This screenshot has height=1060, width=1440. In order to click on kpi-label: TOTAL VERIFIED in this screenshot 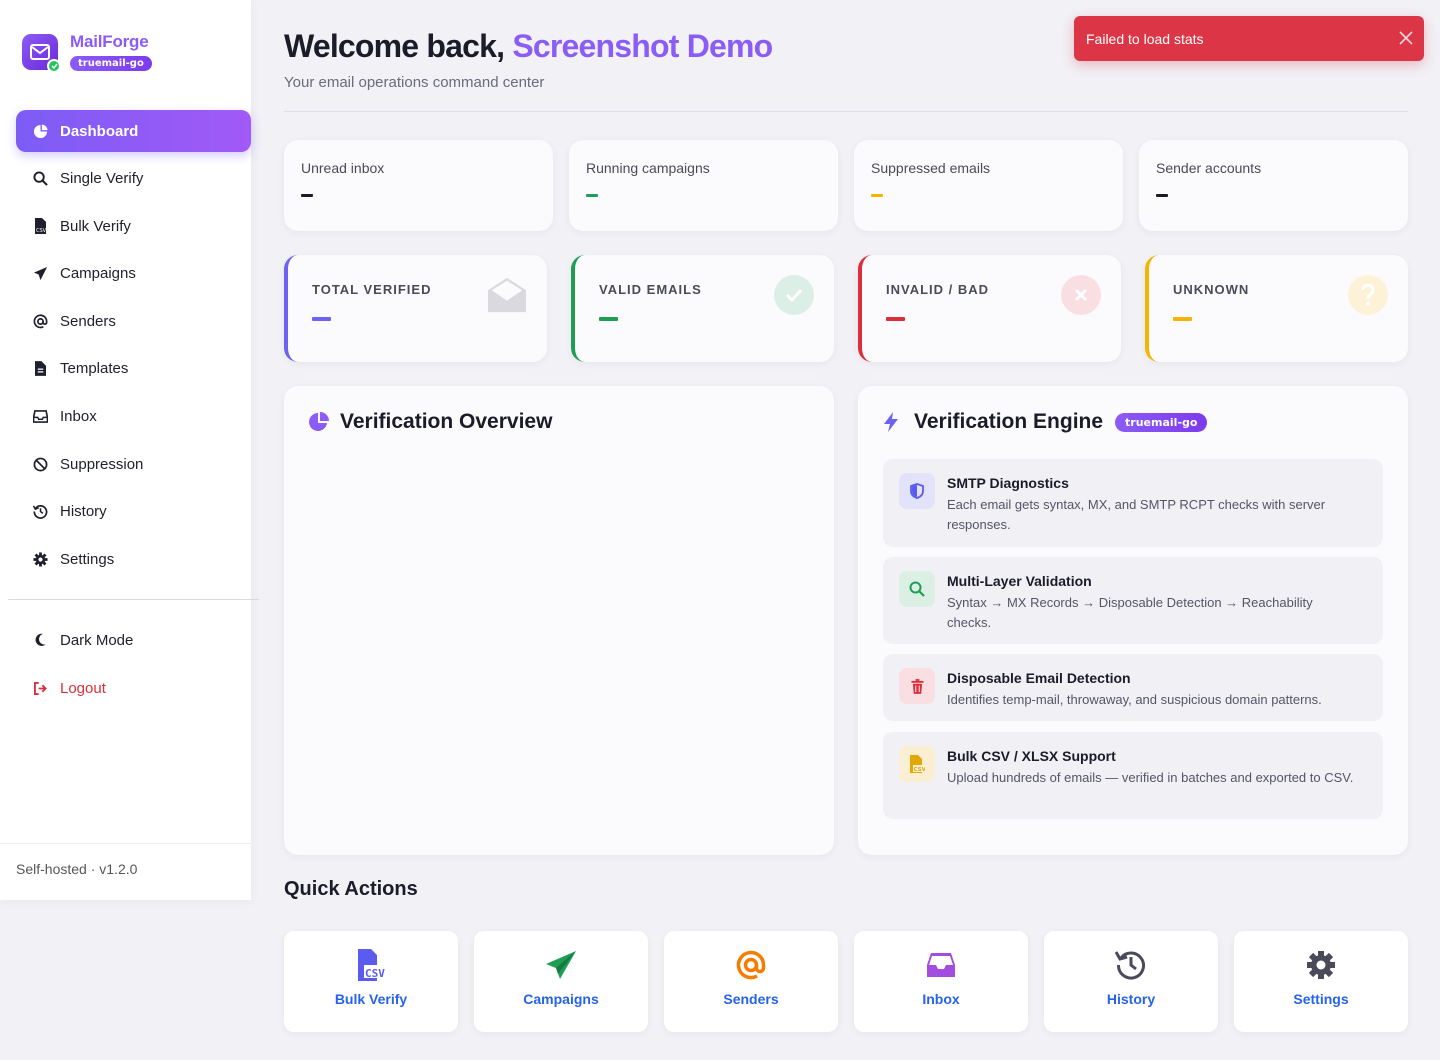, I will do `click(372, 289)`.